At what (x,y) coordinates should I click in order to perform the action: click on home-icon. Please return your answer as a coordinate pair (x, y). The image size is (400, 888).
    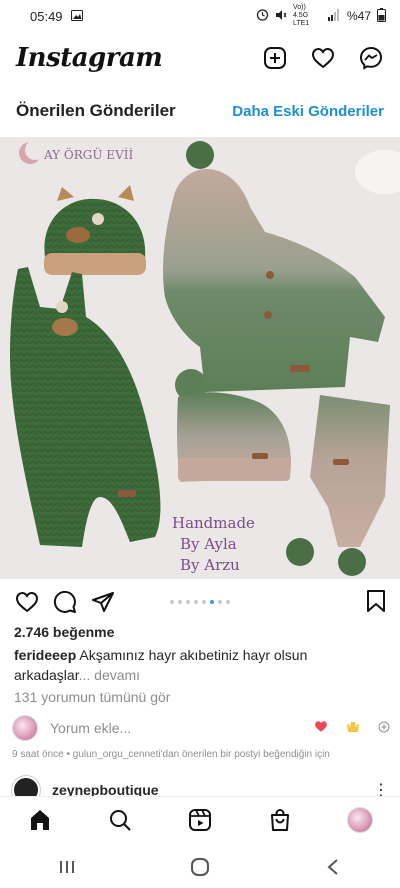
    Looking at the image, I should click on (40, 820).